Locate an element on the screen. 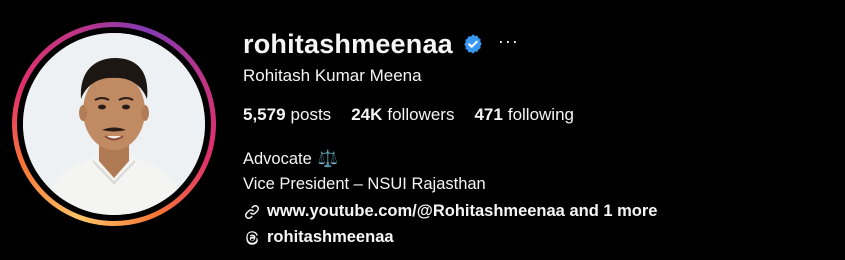 Image resolution: width=845 pixels, height=260 pixels. verified-badge-icon is located at coordinates (473, 44).